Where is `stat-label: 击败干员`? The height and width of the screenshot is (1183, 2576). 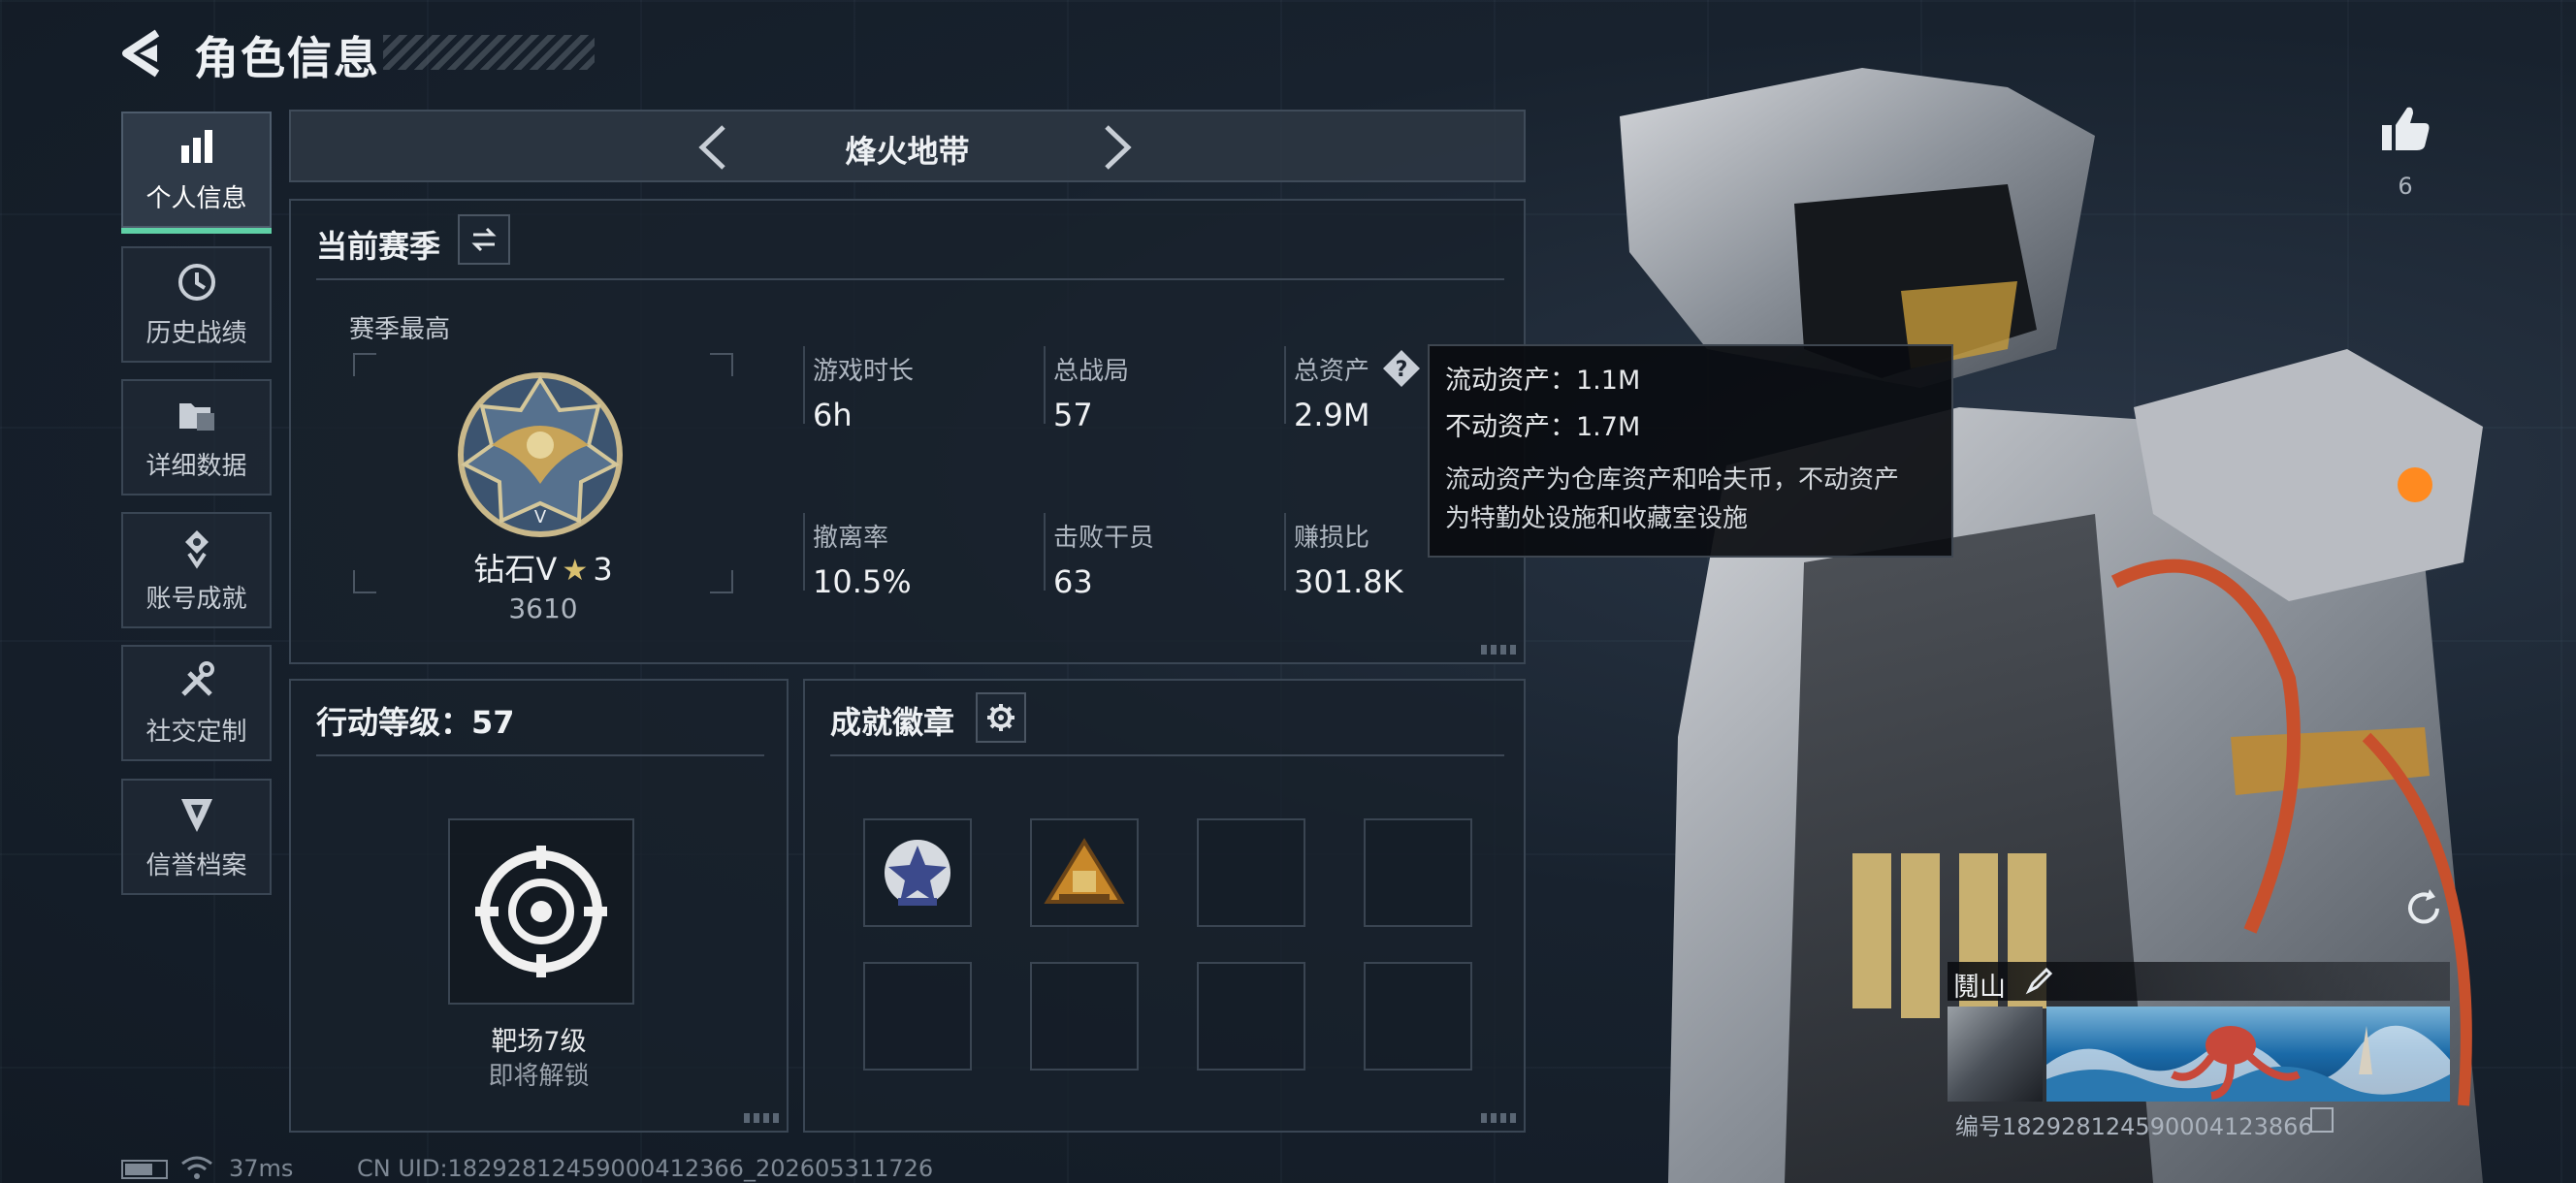
stat-label: 击败干员 is located at coordinates (1104, 538).